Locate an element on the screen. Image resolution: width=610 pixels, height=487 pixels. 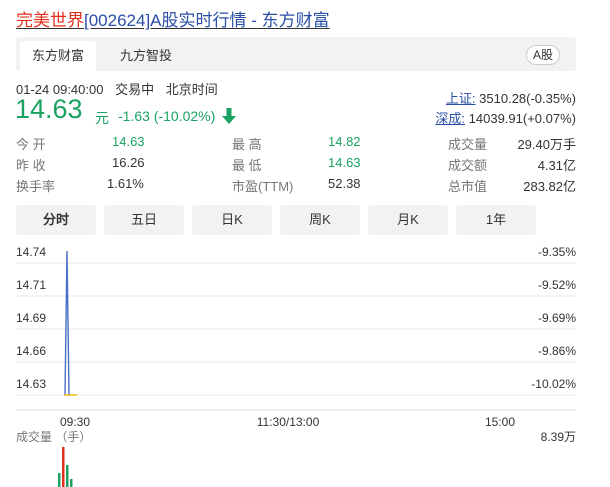
time-tick-label: 15:00 is located at coordinates (500, 422).